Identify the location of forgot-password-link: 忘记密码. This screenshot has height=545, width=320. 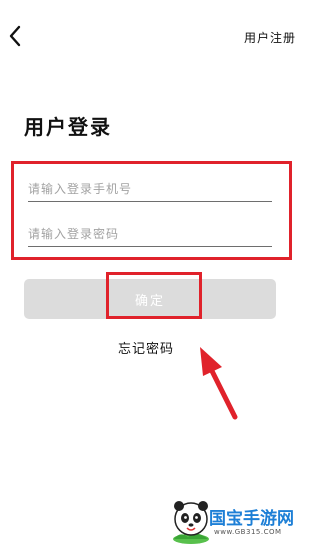
(146, 347).